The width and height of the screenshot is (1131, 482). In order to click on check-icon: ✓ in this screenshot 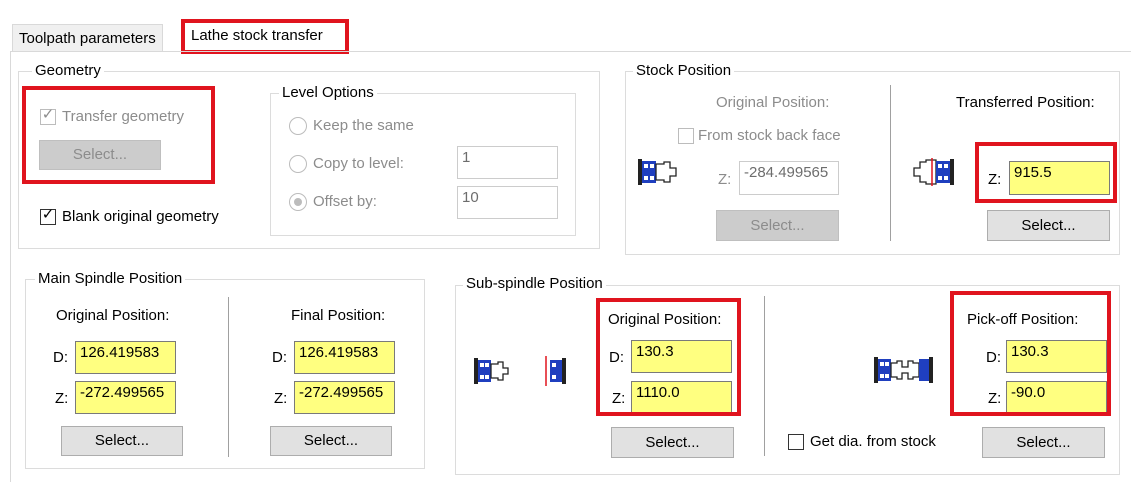, I will do `click(48, 214)`.